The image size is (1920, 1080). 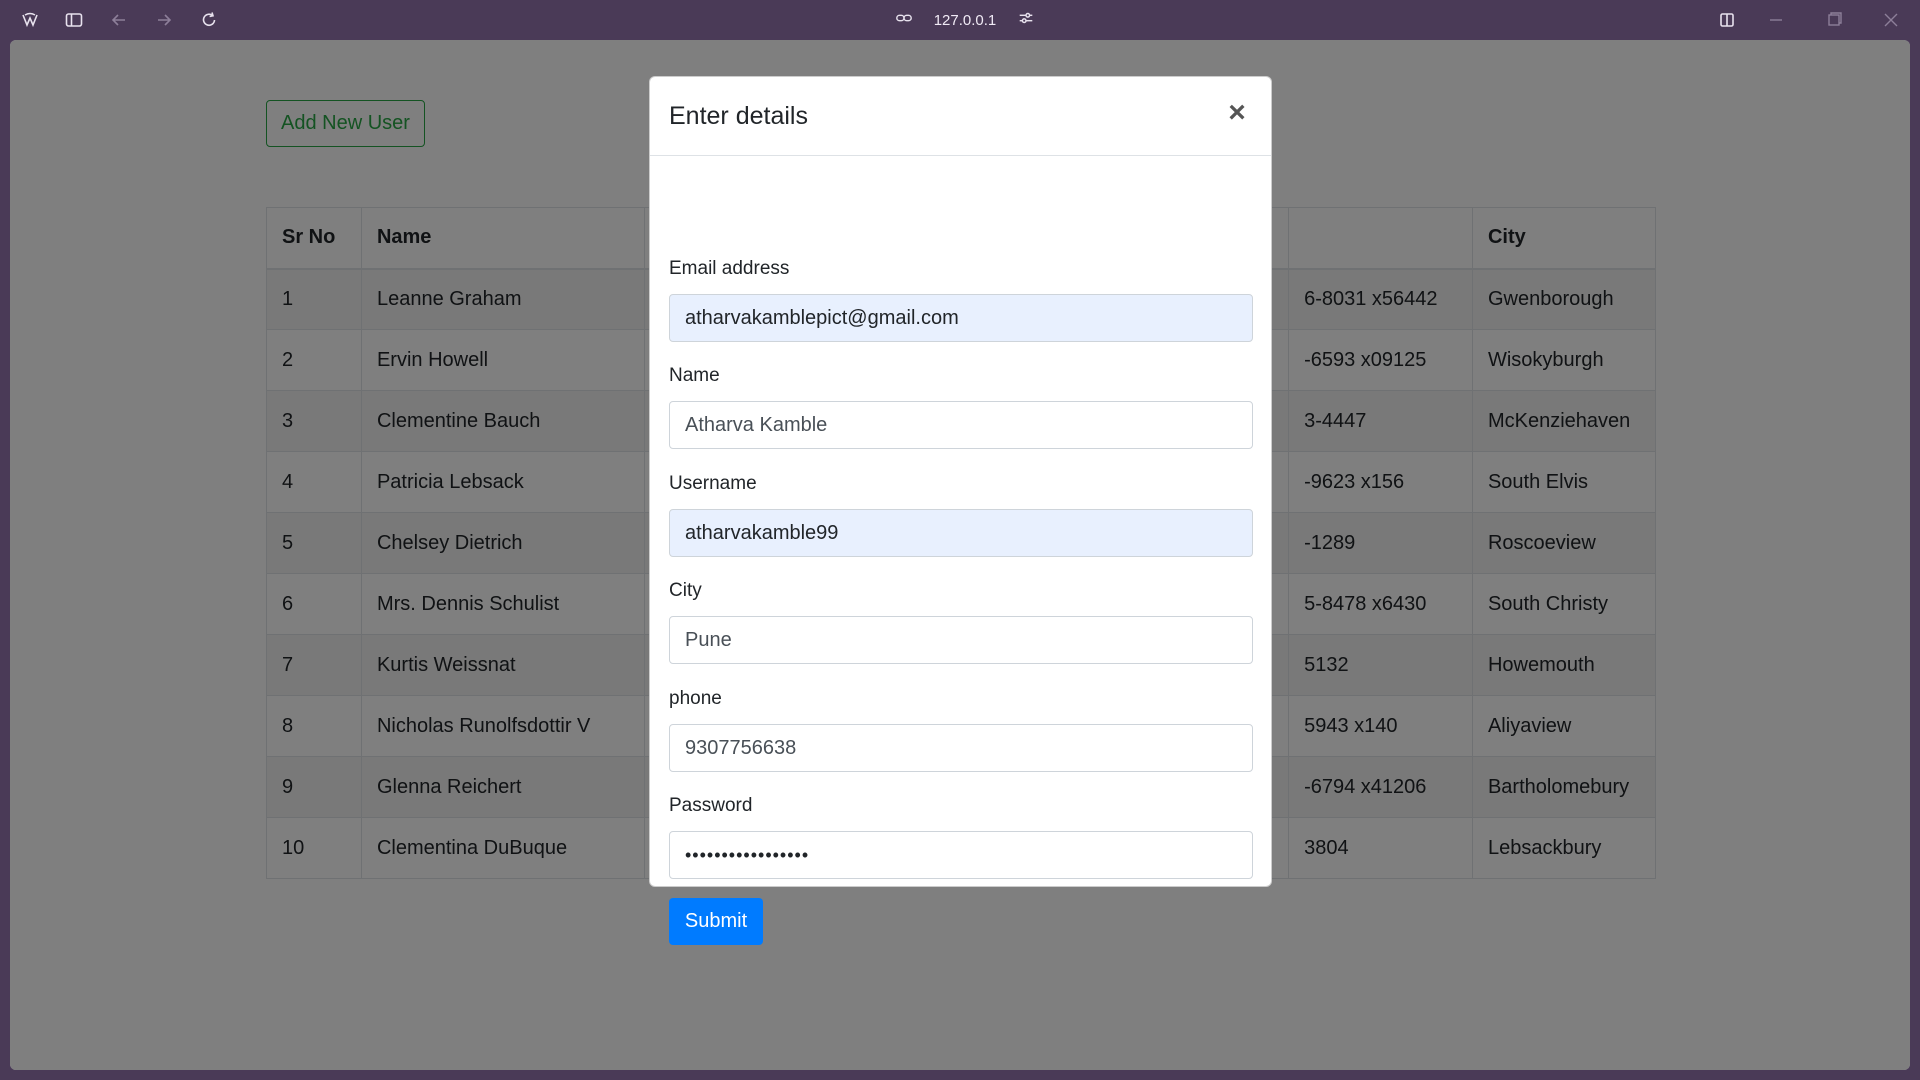 I want to click on city-label: City, so click(x=685, y=590).